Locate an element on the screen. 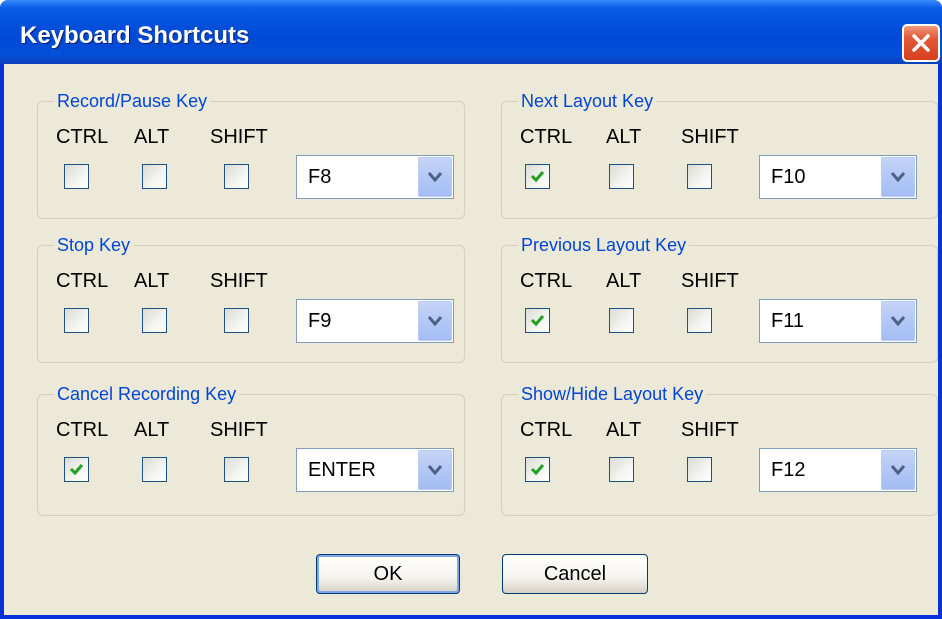  cancel-button: Cancel is located at coordinates (575, 574).